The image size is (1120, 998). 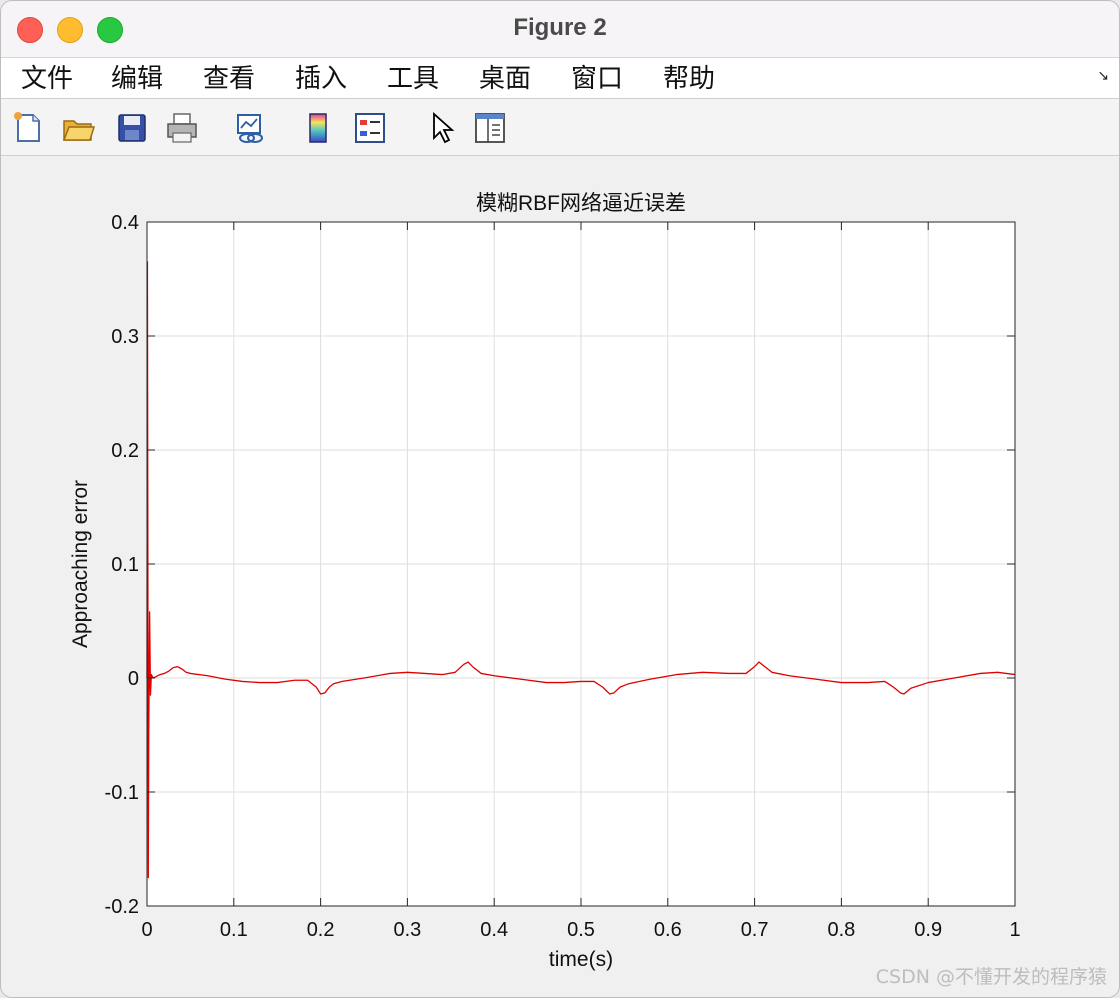 What do you see at coordinates (133, 679) in the screenshot?
I see `y-tick-label: 0` at bounding box center [133, 679].